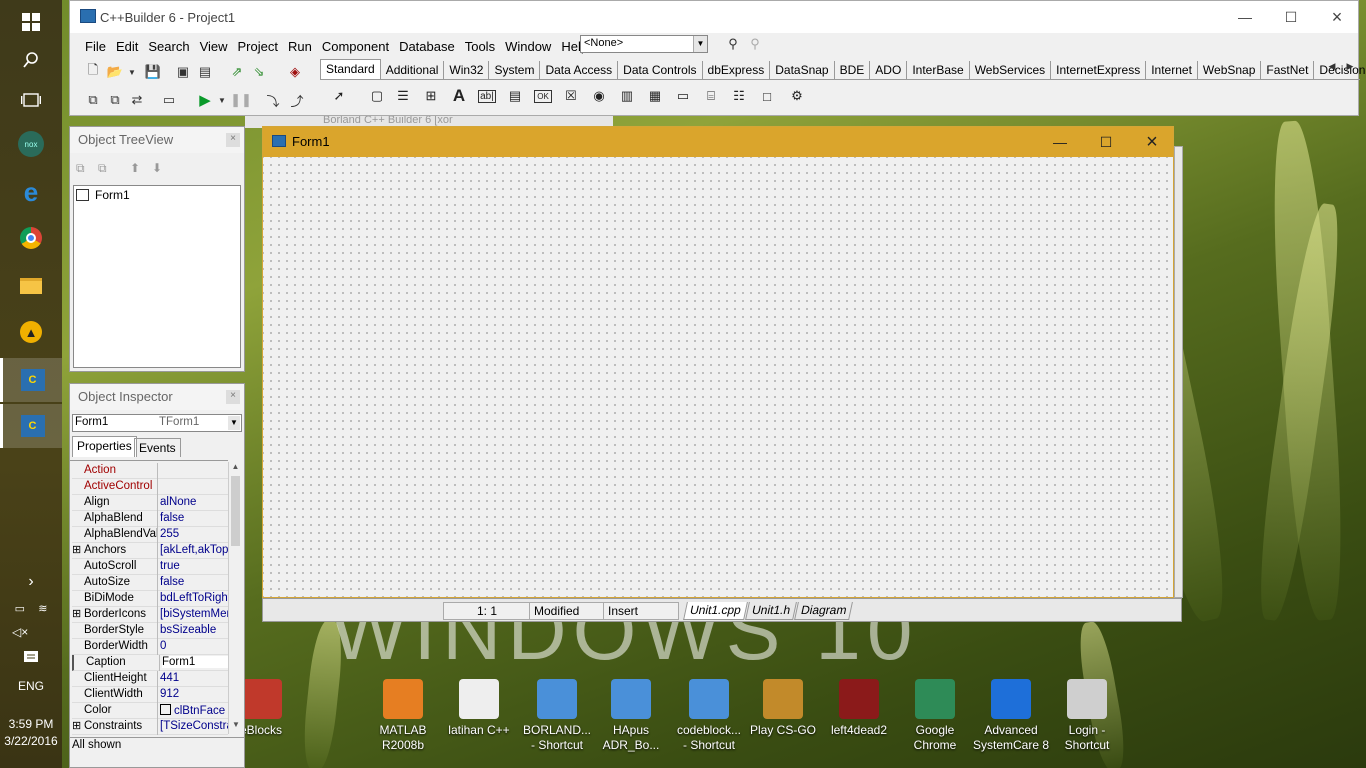 This screenshot has width=1366, height=768. What do you see at coordinates (102, 168) in the screenshot?
I see `treeview-delete-item-button: ⧉` at bounding box center [102, 168].